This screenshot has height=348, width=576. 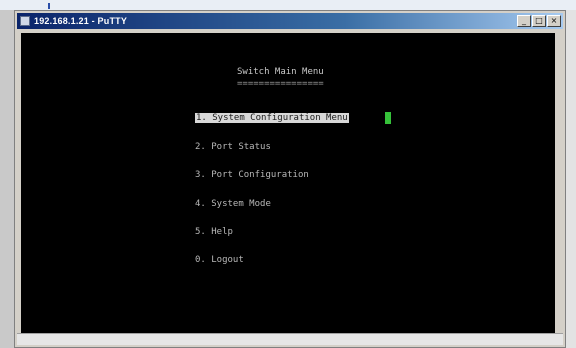 I want to click on desktop-top-strip, so click(x=288, y=5).